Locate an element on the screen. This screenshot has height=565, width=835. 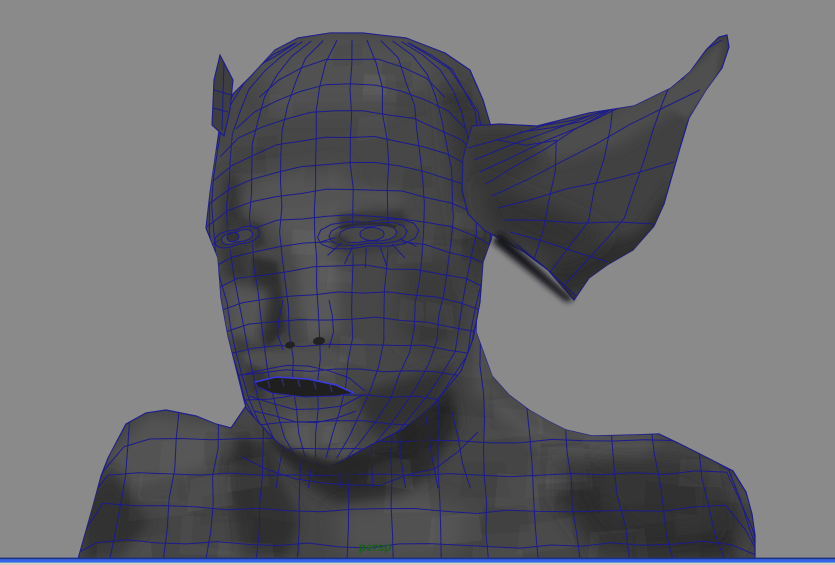
svg-text: persp is located at coordinates (375, 547).